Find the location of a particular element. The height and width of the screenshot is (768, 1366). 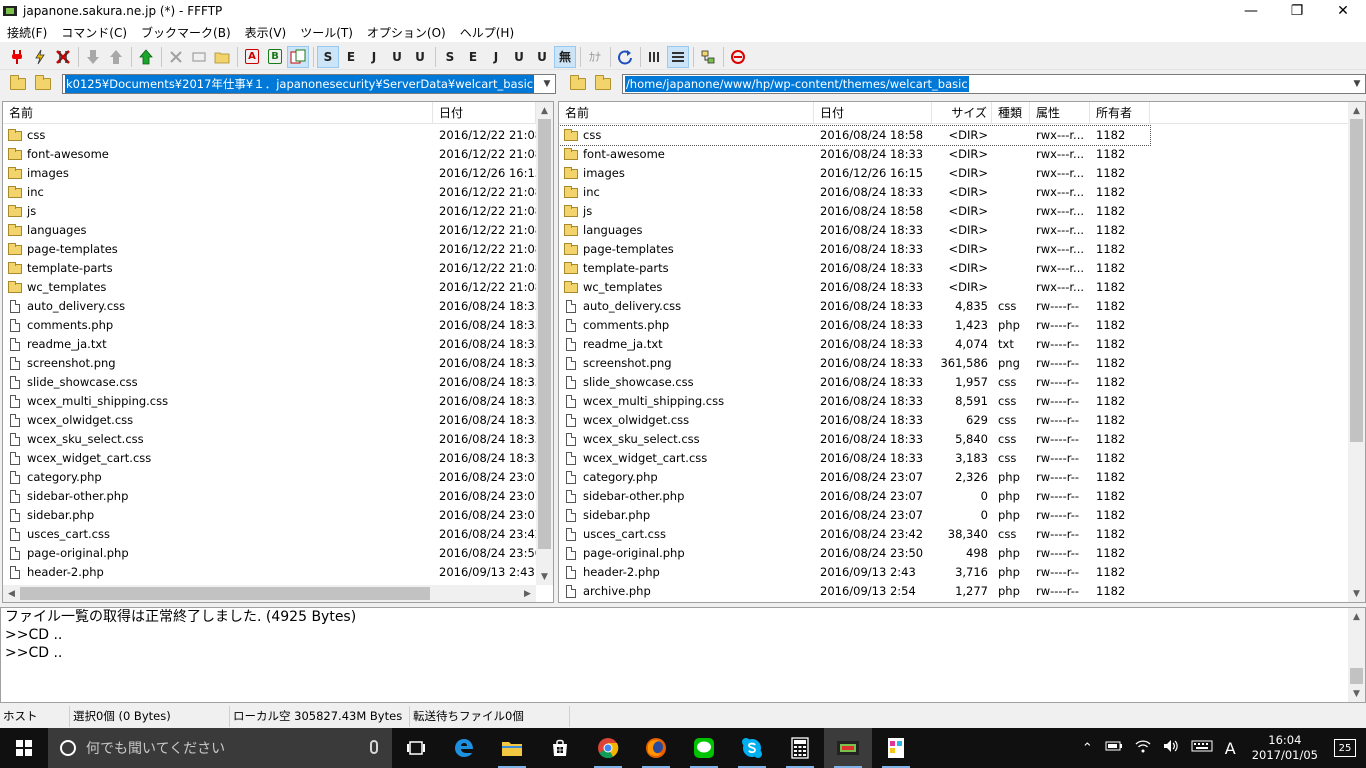

local-file-row: template-parts 2016/12/22 21:08 is located at coordinates (269, 268).